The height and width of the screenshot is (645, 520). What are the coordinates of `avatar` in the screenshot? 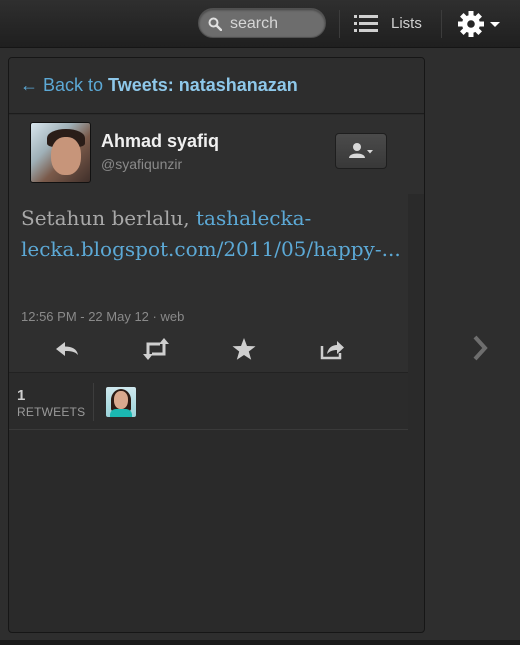 It's located at (60, 152).